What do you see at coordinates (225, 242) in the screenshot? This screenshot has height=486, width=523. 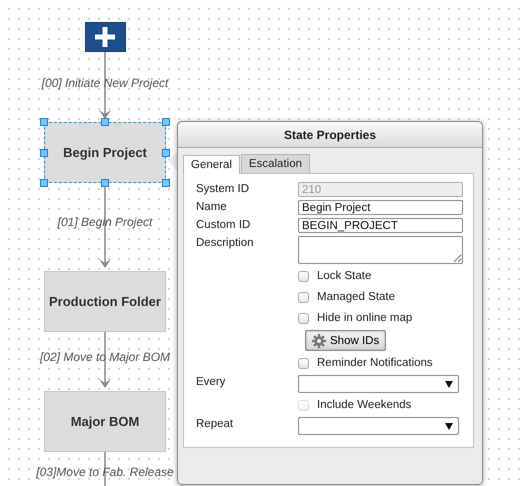 I see `field-label: Description` at bounding box center [225, 242].